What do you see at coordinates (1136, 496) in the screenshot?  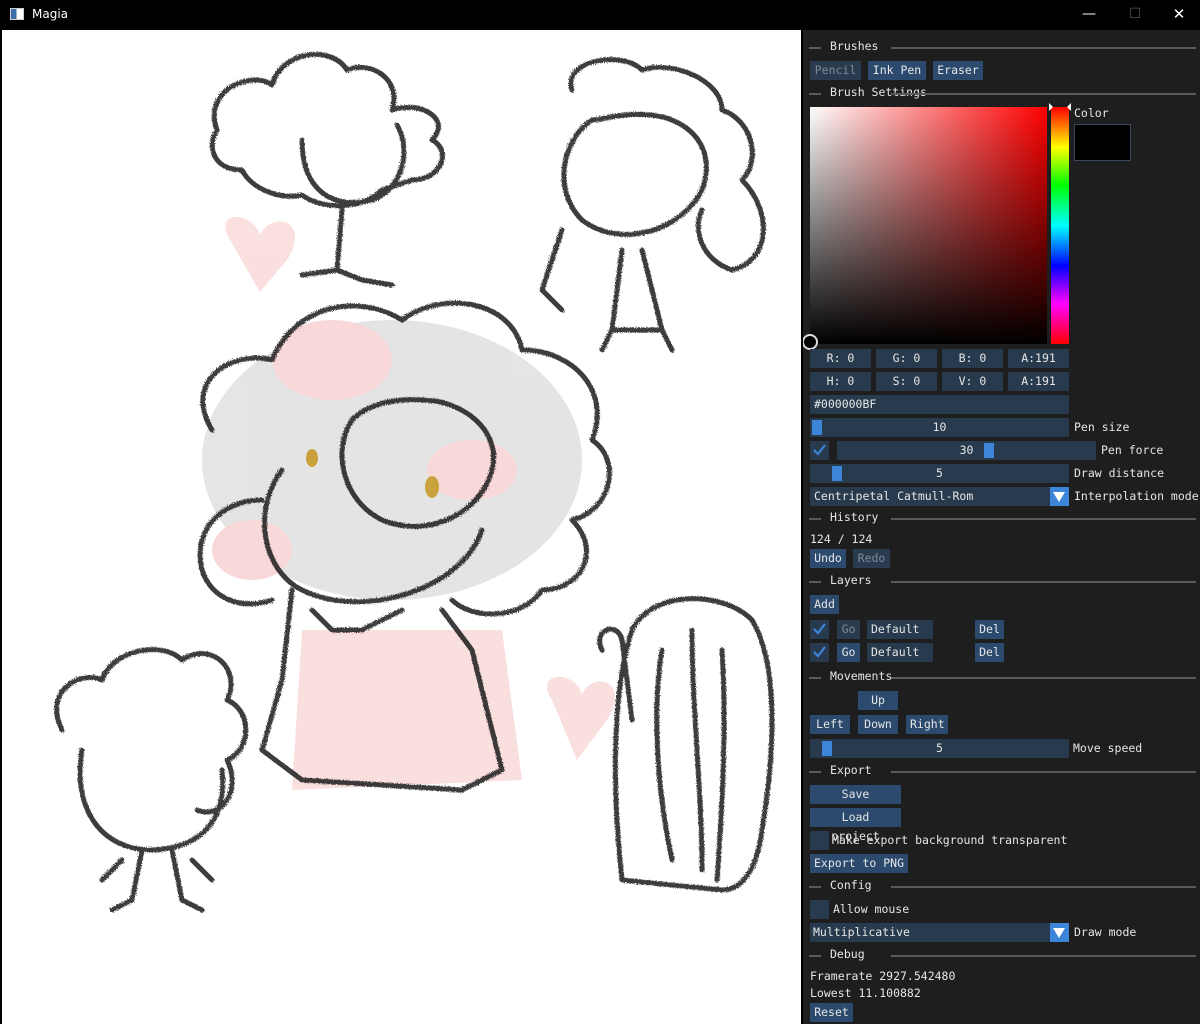 I see `interpolation-mode-label: Interpolation mode` at bounding box center [1136, 496].